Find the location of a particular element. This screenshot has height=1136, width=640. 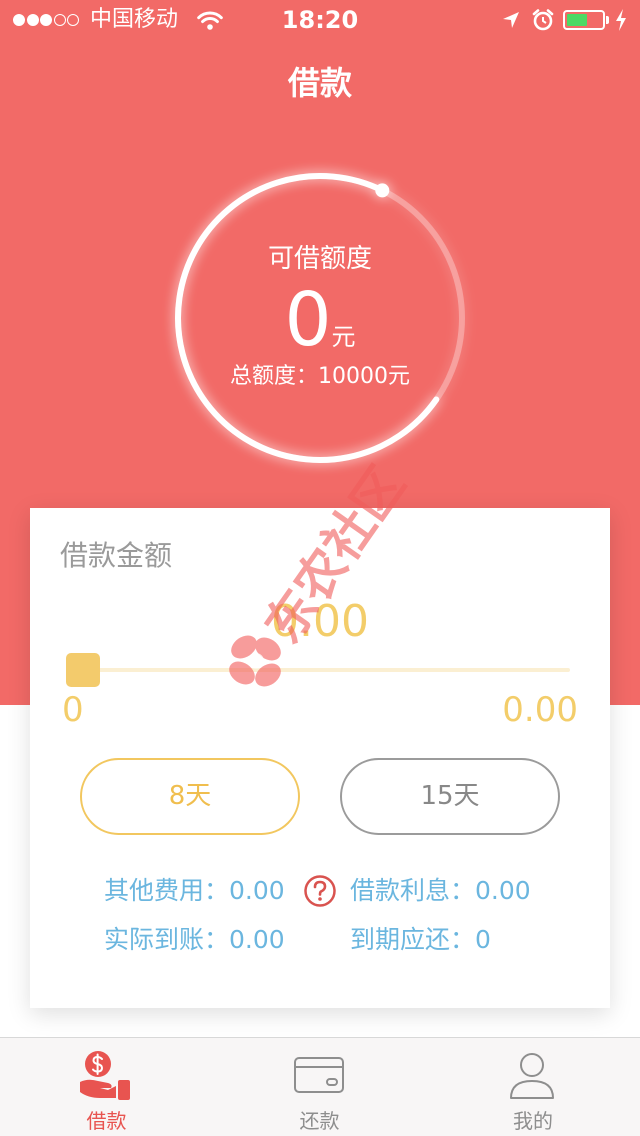

signal-strength-indicator is located at coordinates (46, 20).